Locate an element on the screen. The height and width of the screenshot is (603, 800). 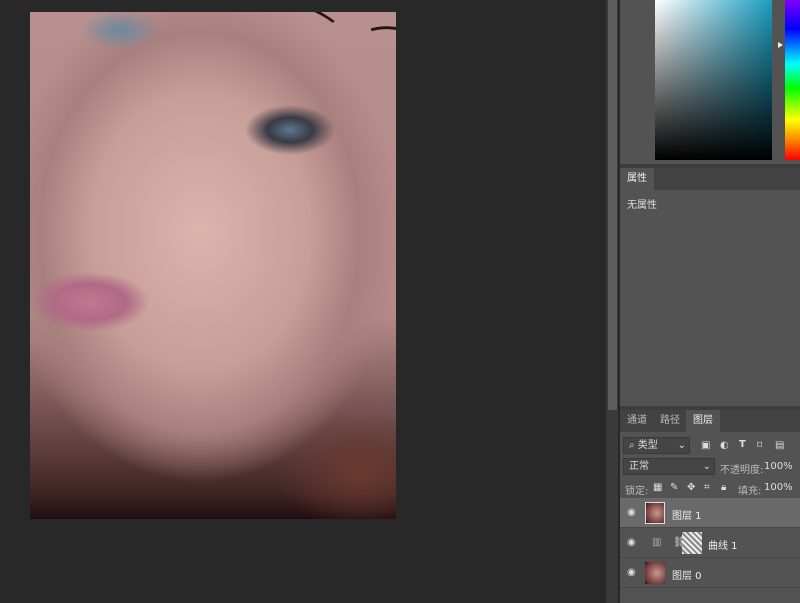
layer-name: 图层 1 is located at coordinates (687, 514).